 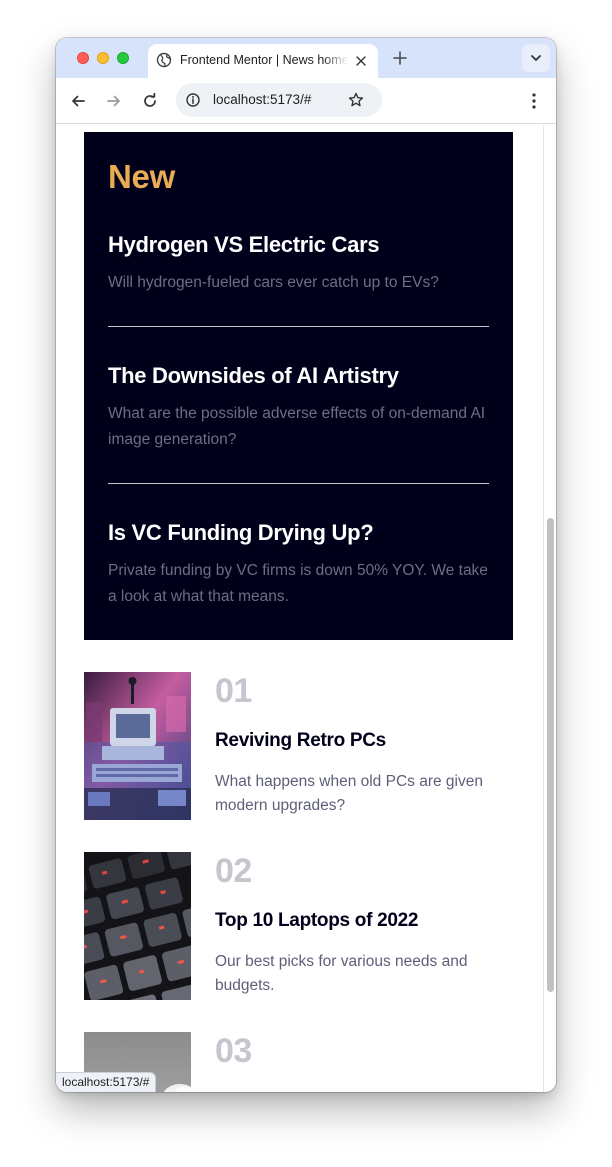 What do you see at coordinates (300, 741) in the screenshot?
I see `ranked-article-title: Reviving Retro PCs` at bounding box center [300, 741].